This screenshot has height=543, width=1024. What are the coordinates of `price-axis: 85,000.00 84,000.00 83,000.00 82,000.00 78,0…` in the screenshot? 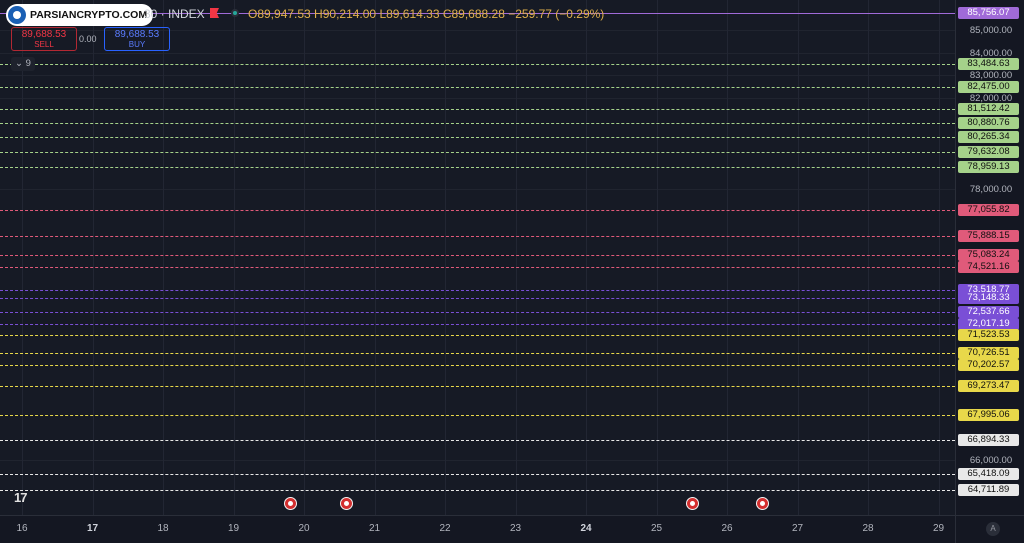 It's located at (989, 257).